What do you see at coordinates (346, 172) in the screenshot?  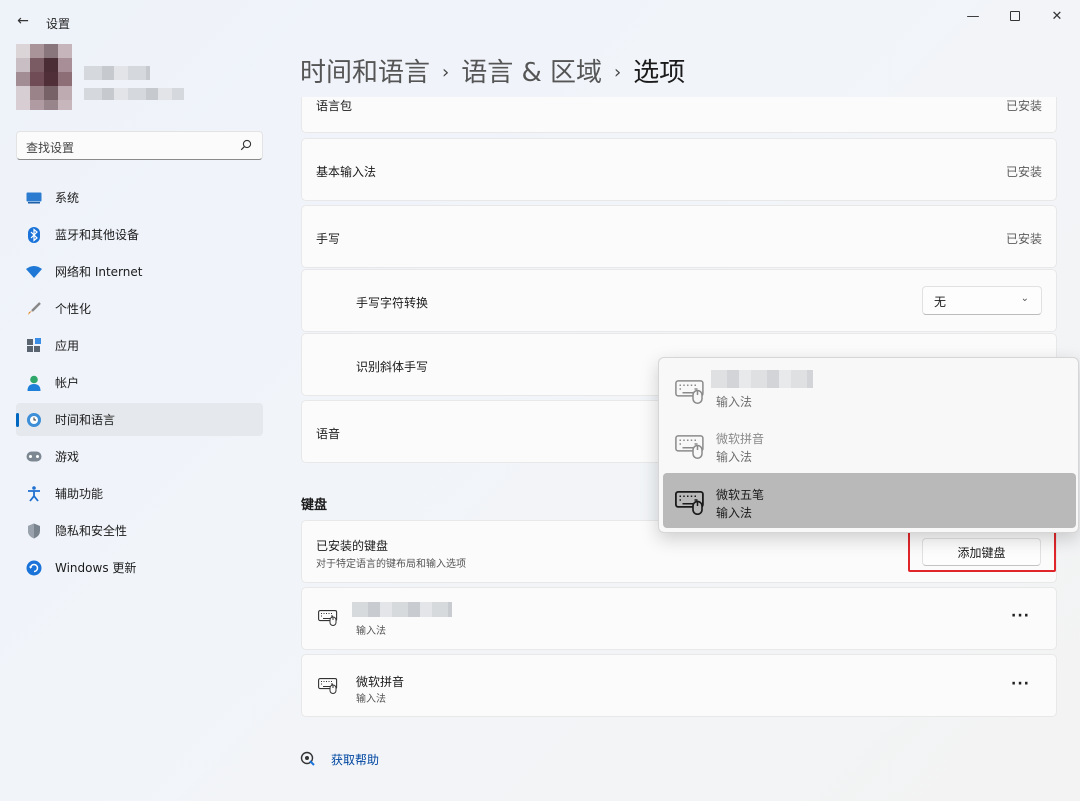 I see `basic-input-label: 基本输入法` at bounding box center [346, 172].